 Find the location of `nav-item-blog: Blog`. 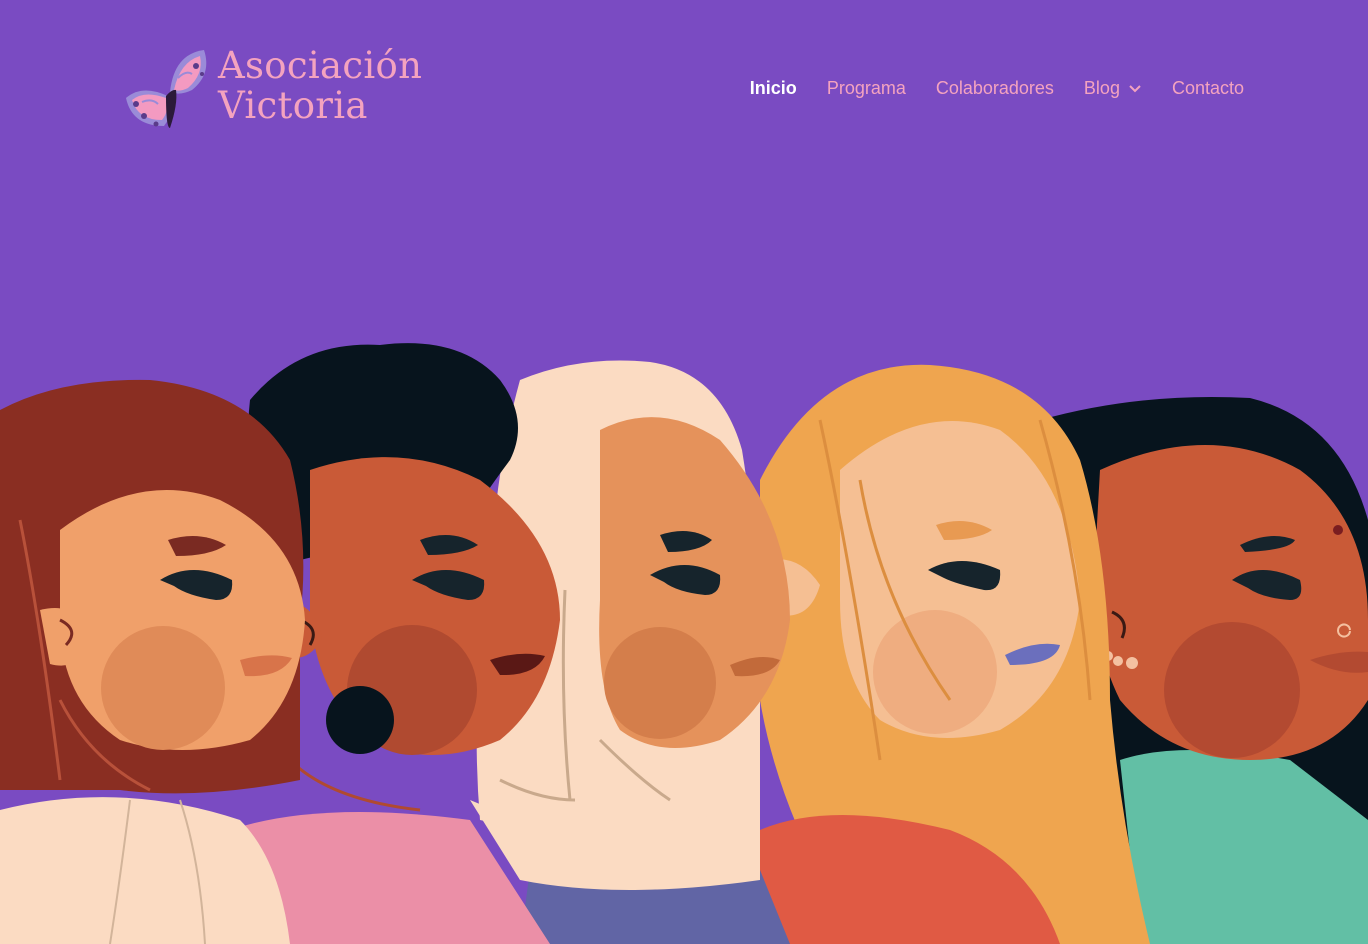

nav-item-blog: Blog is located at coordinates (1113, 88).